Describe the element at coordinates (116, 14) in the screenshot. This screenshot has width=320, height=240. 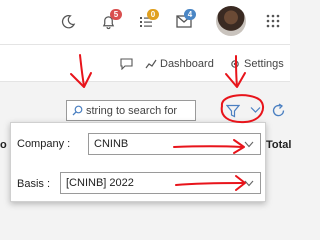
I see `notifications-badge: 5` at that location.